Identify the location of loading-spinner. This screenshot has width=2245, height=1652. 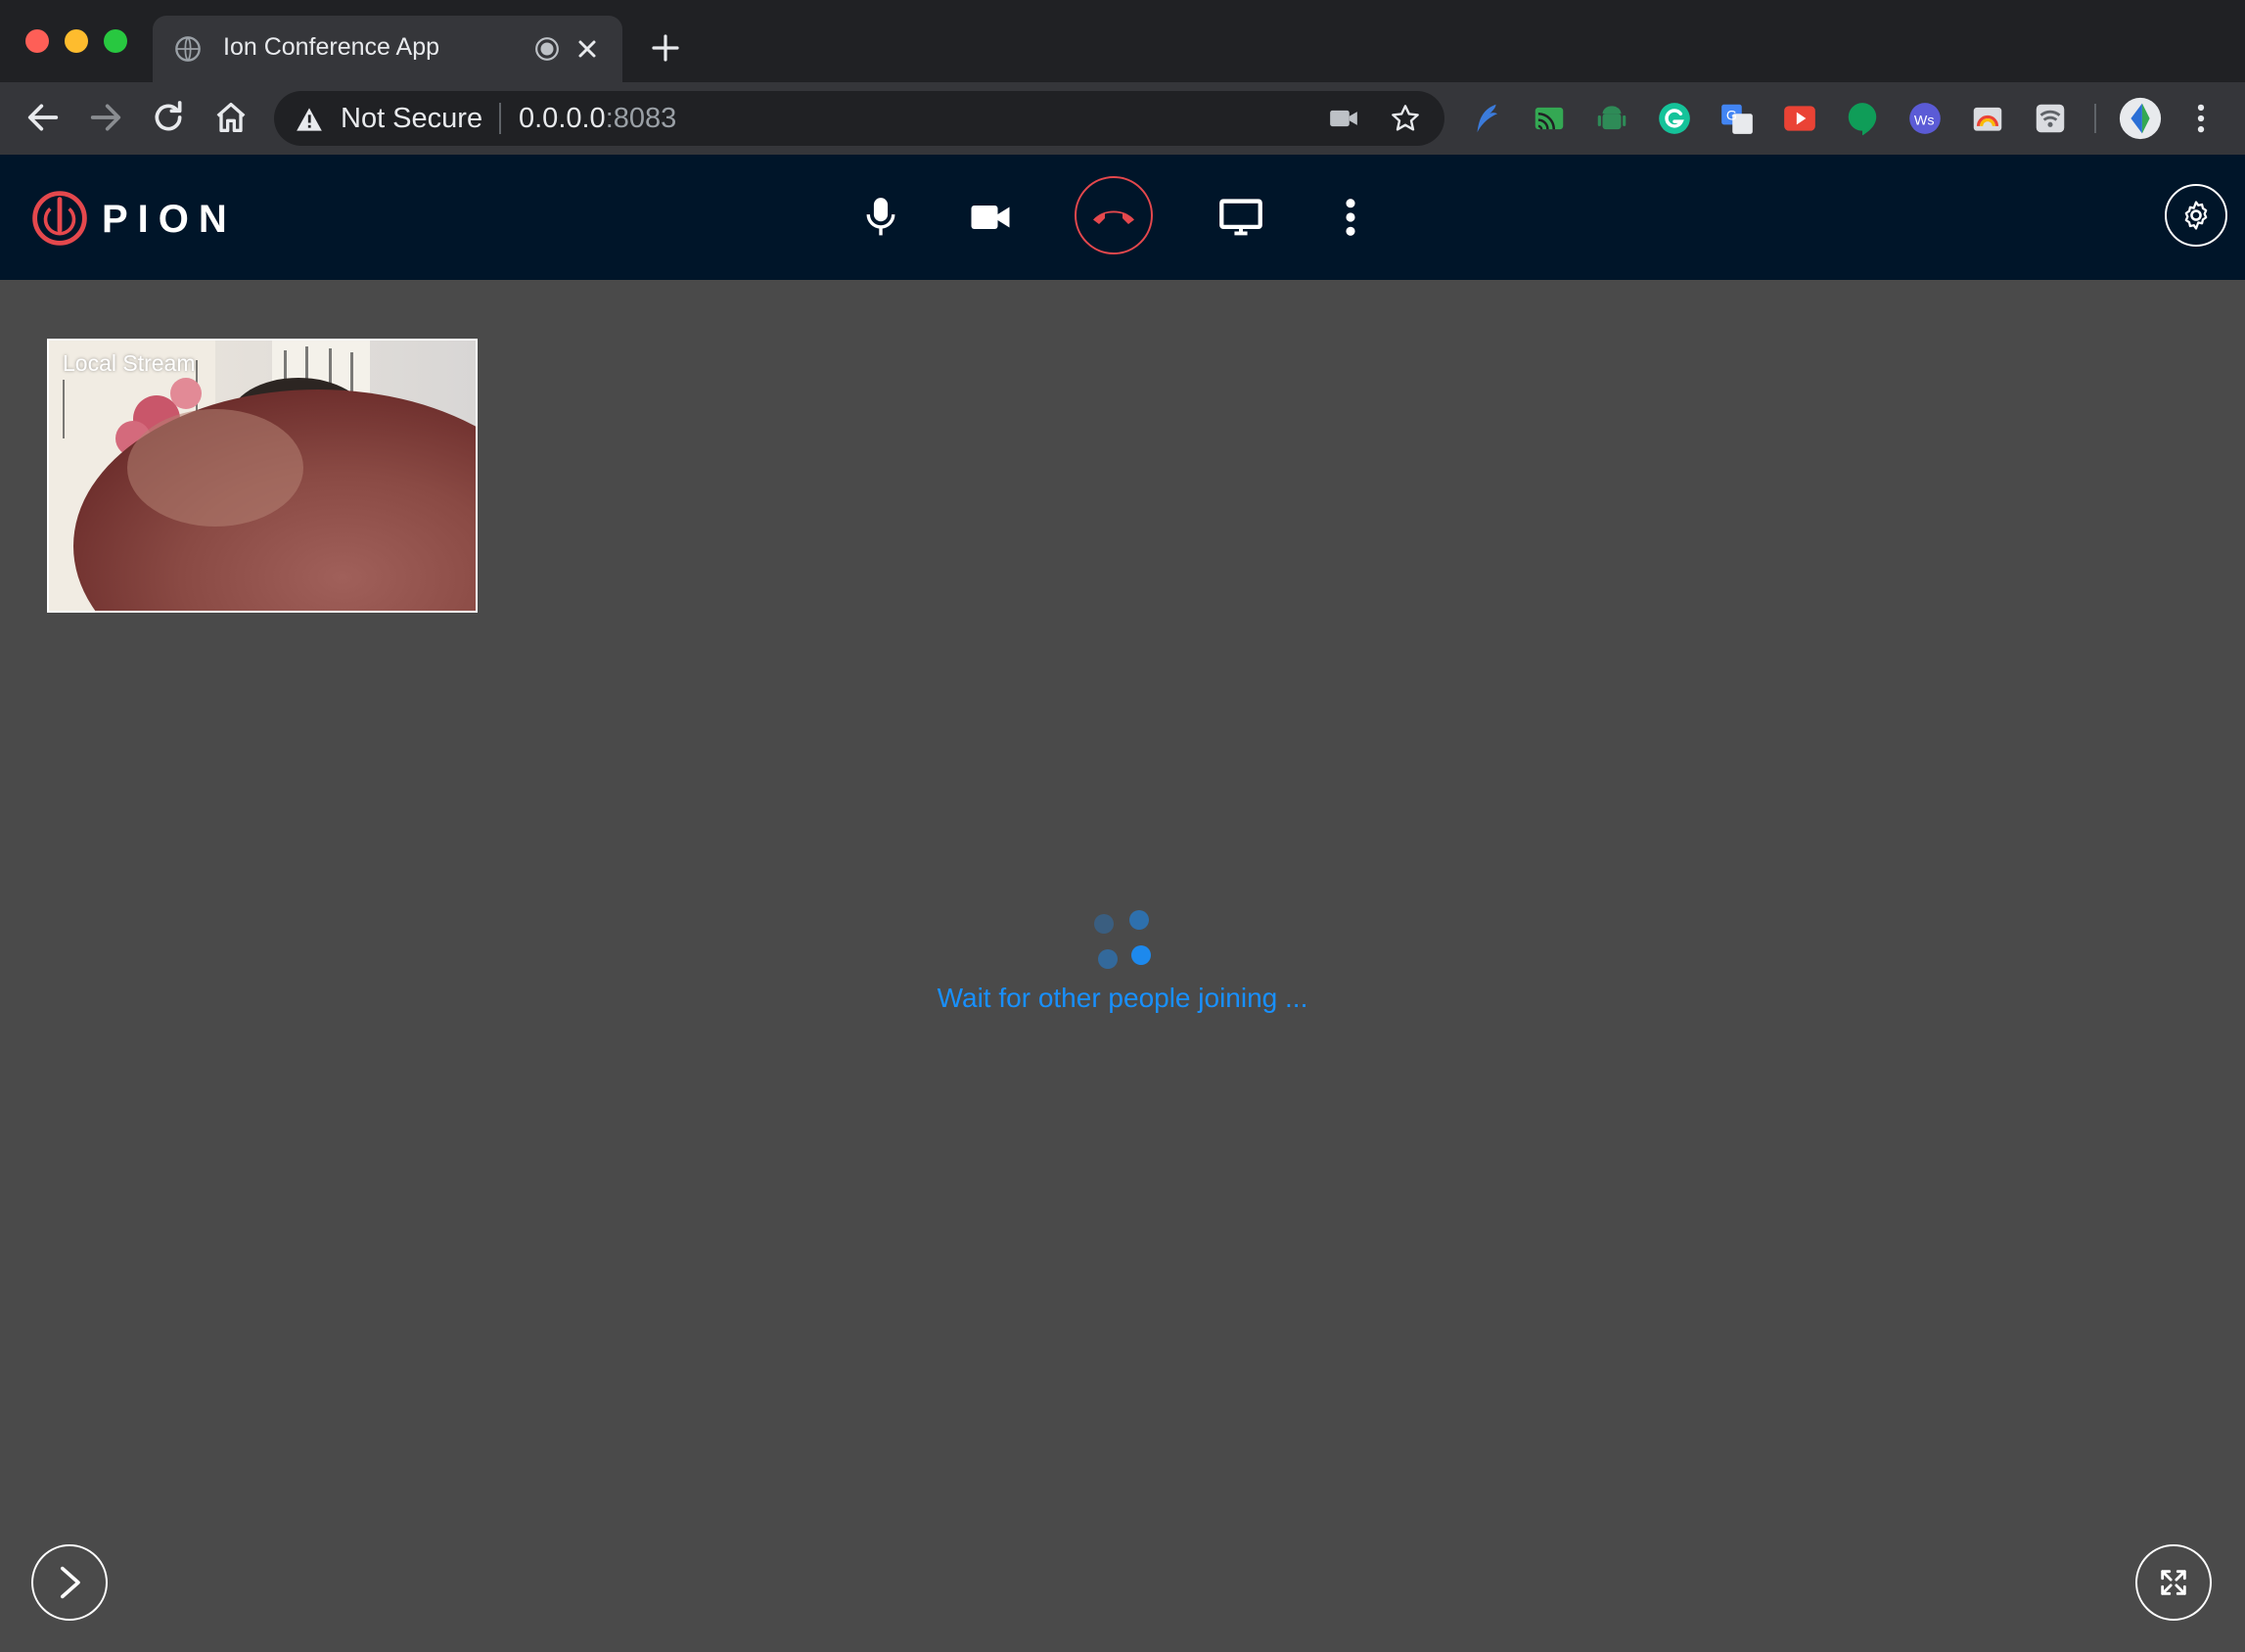
(1120, 939).